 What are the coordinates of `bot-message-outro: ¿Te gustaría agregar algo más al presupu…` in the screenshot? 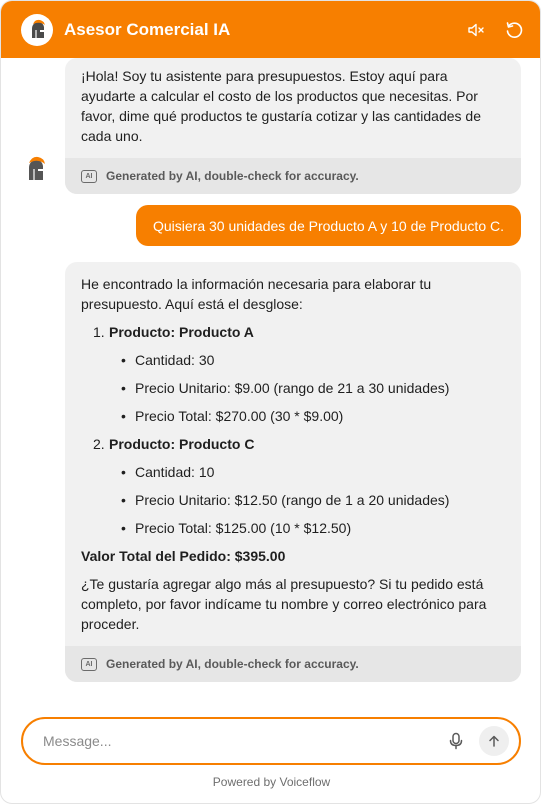 It's located at (284, 604).